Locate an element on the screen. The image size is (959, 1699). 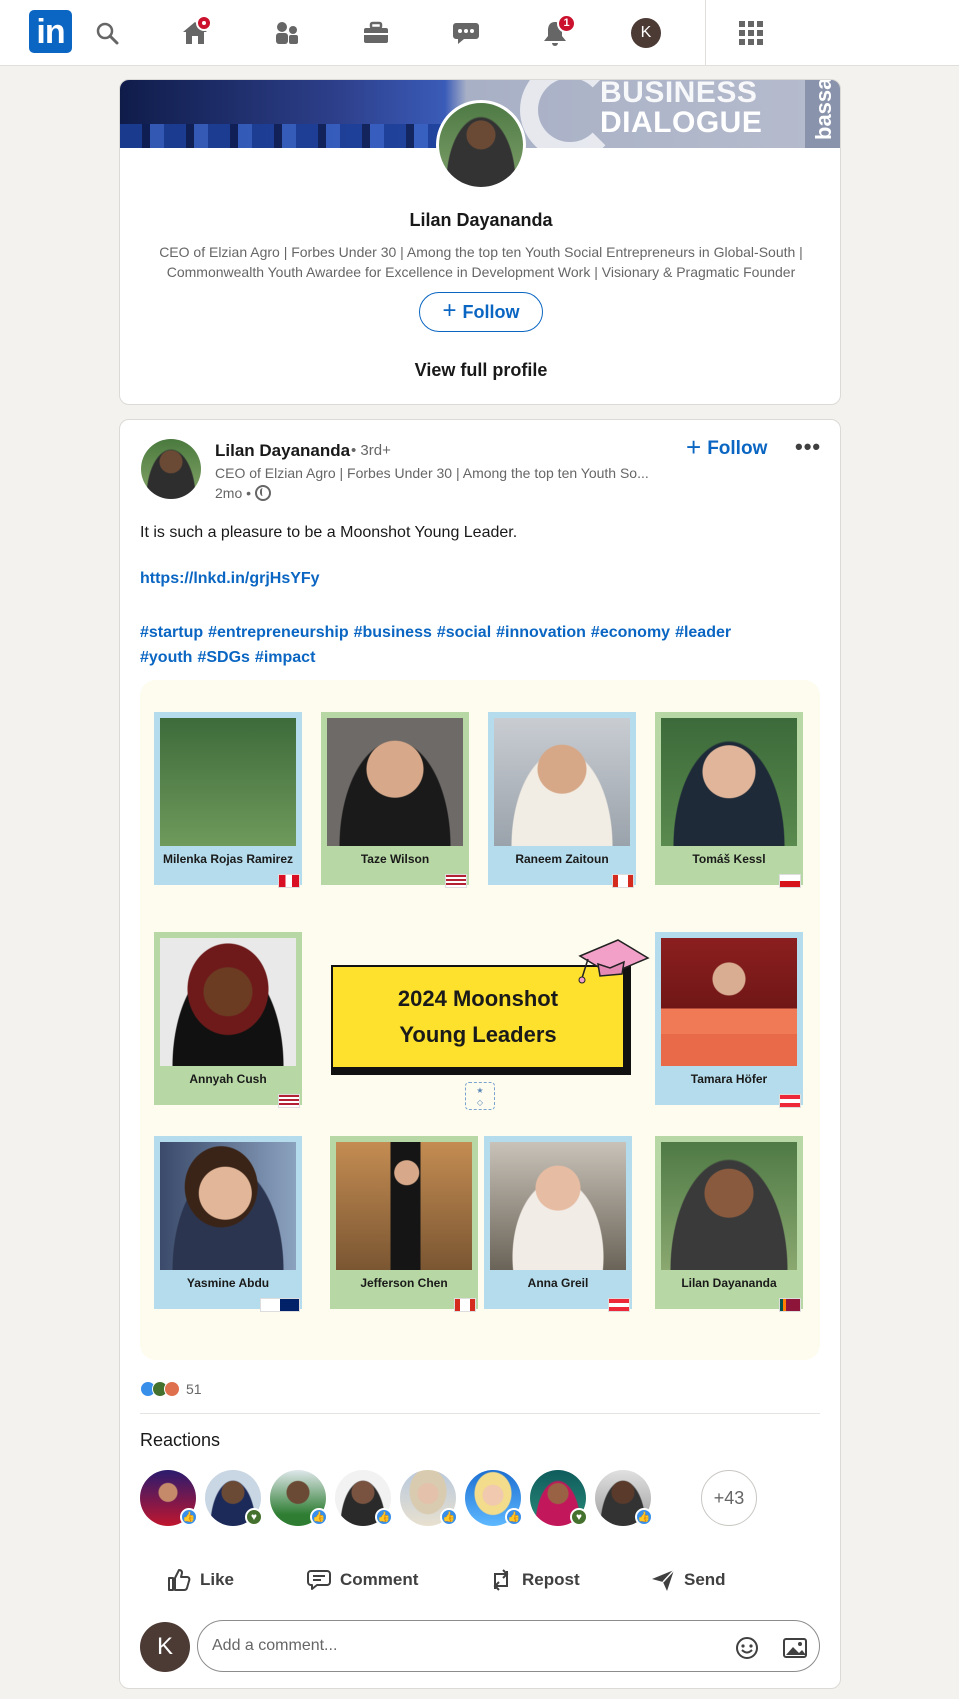
leader-name: Taze Wilson is located at coordinates (395, 859).